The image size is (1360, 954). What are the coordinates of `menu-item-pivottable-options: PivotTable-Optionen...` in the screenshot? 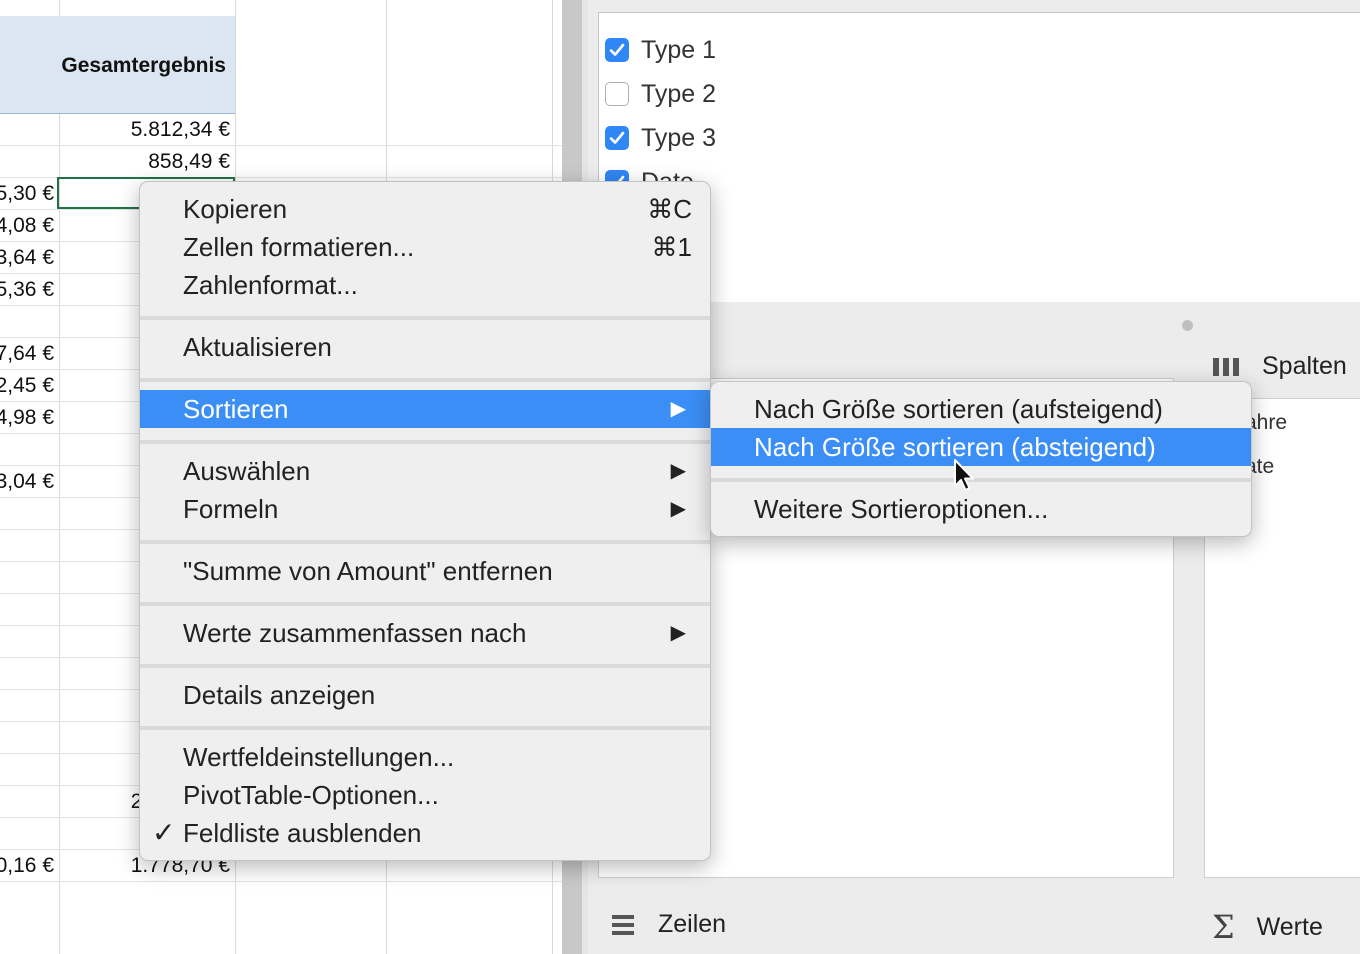 It's located at (425, 795).